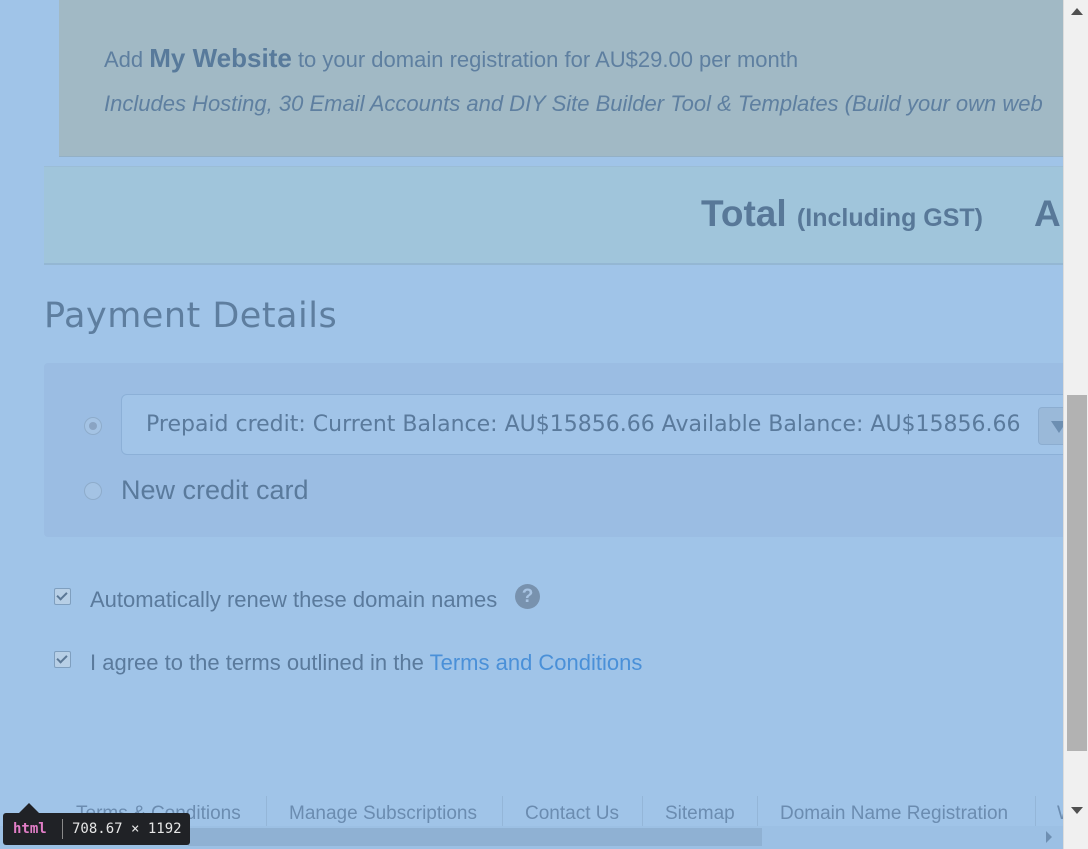 The width and height of the screenshot is (1088, 849). I want to click on help-icon: ?, so click(527, 596).